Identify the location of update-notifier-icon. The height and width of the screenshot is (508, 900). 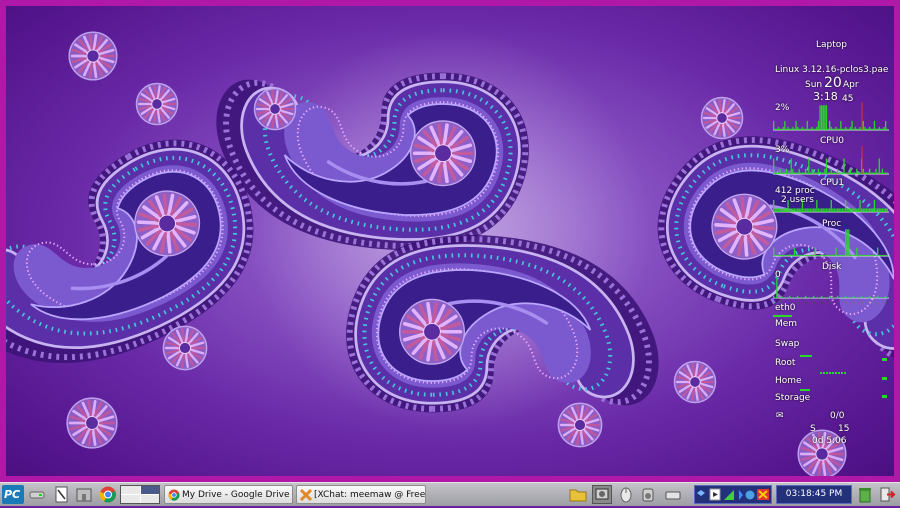
(750, 495).